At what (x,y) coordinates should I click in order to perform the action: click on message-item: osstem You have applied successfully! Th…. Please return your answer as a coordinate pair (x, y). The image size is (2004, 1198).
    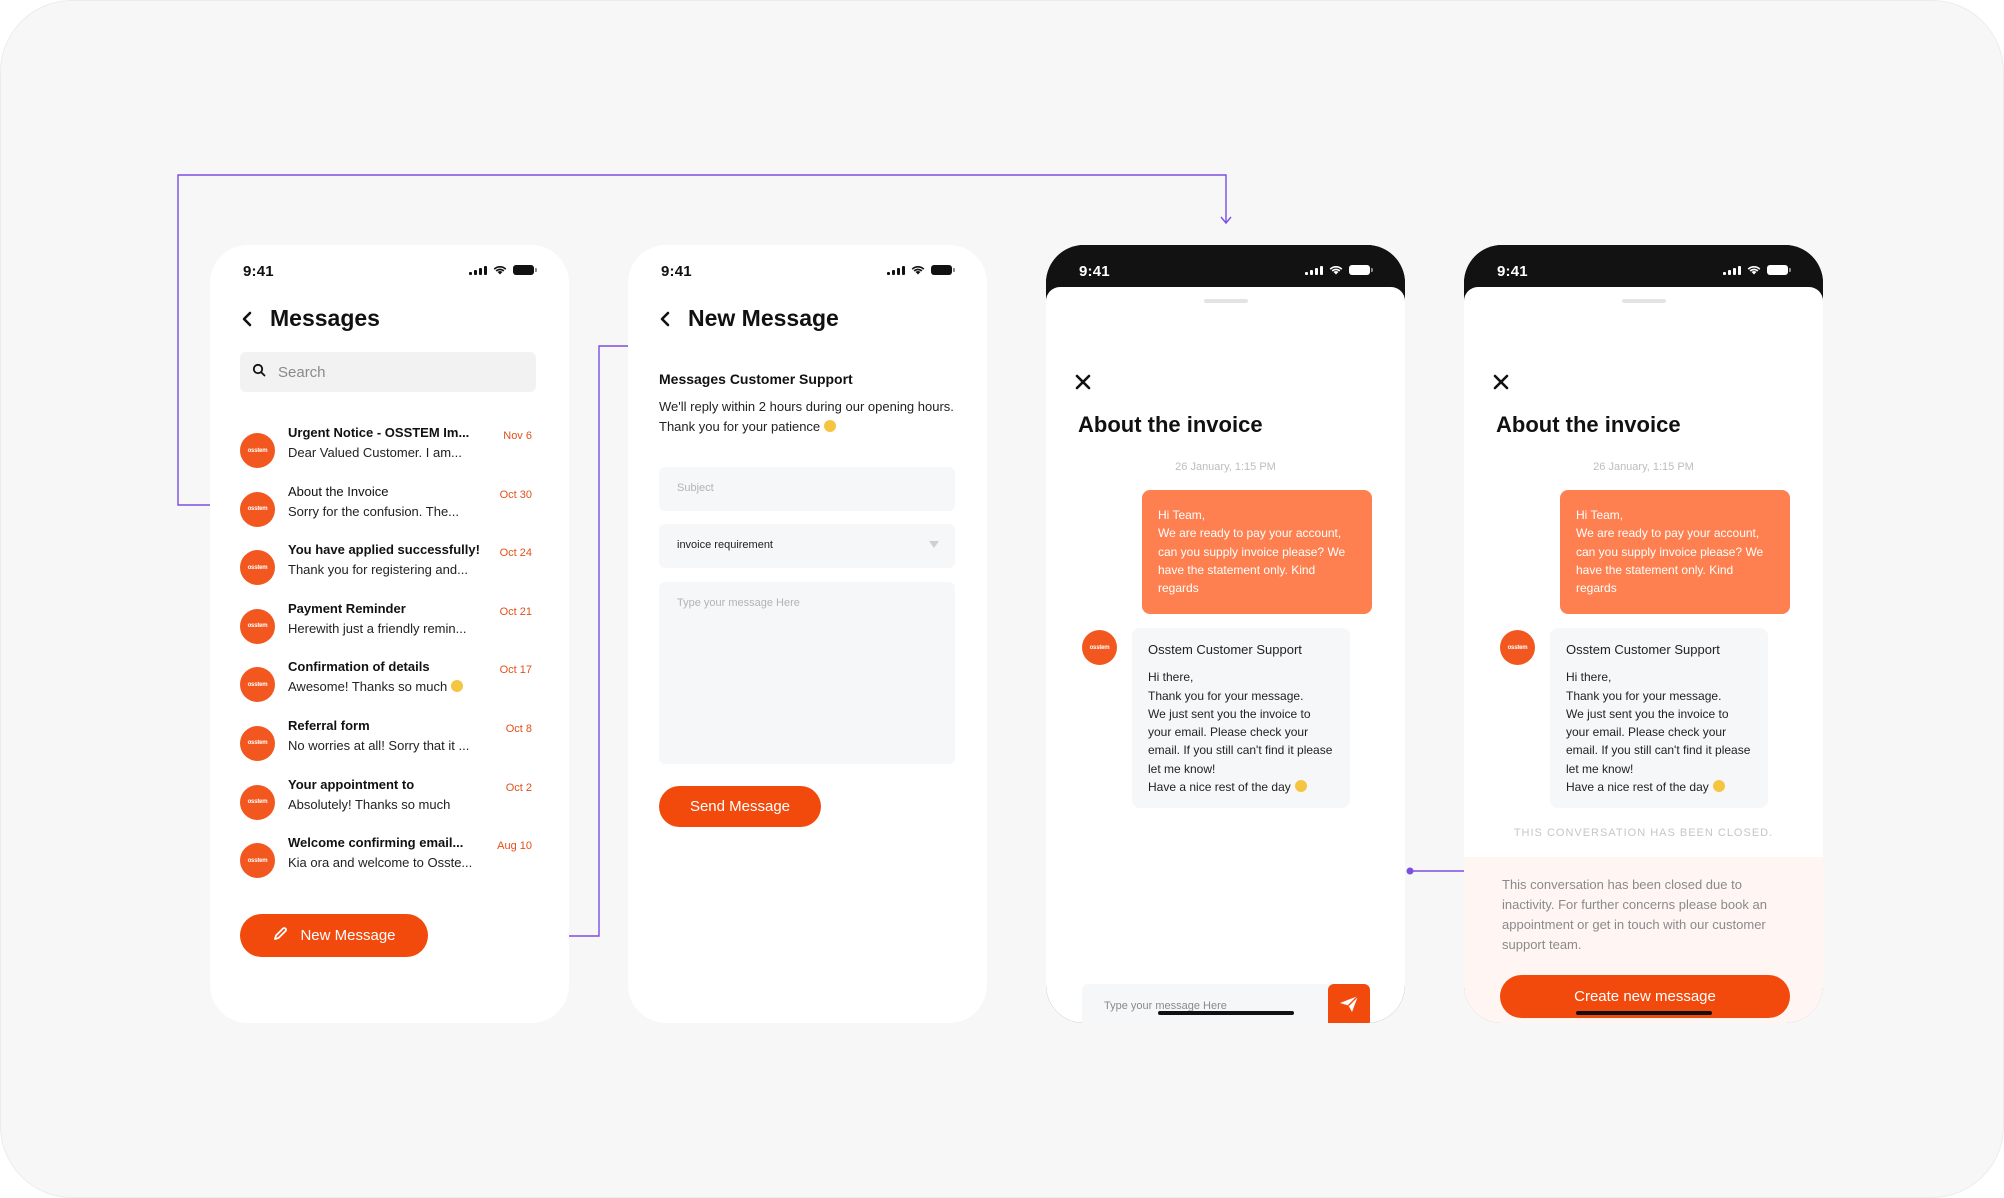
    Looking at the image, I should click on (390, 571).